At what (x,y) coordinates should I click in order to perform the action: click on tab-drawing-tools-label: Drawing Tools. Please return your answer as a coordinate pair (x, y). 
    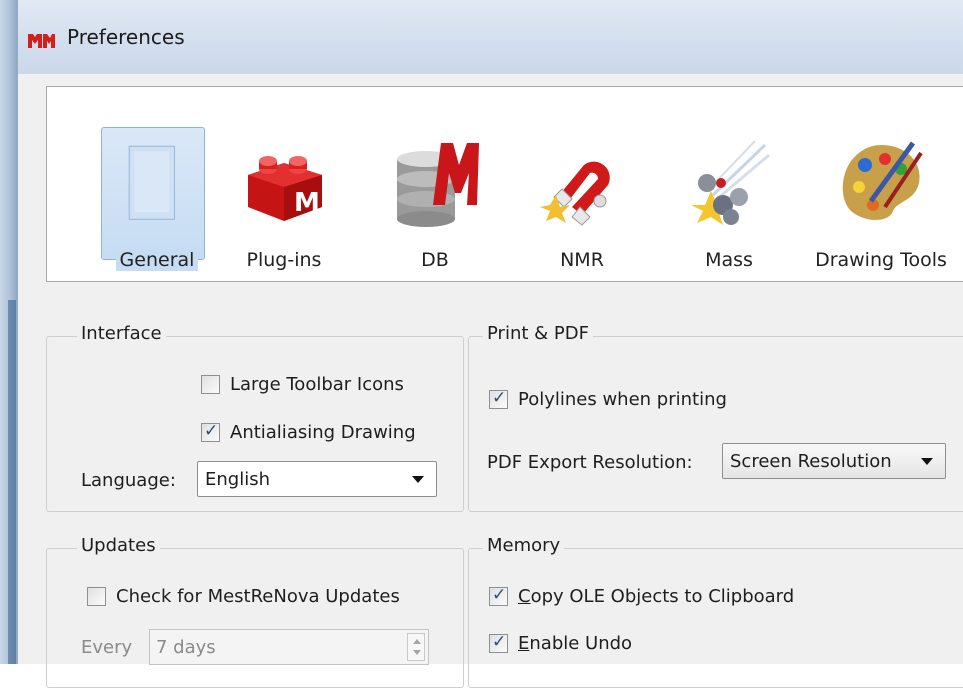
    Looking at the image, I should click on (881, 260).